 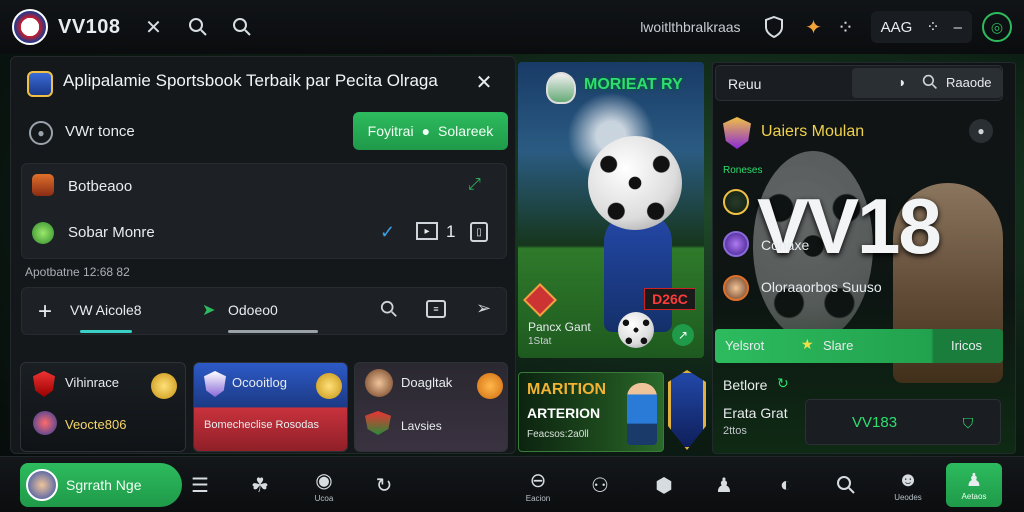 I want to click on search-field: ◗ Raaode, so click(x=927, y=83).